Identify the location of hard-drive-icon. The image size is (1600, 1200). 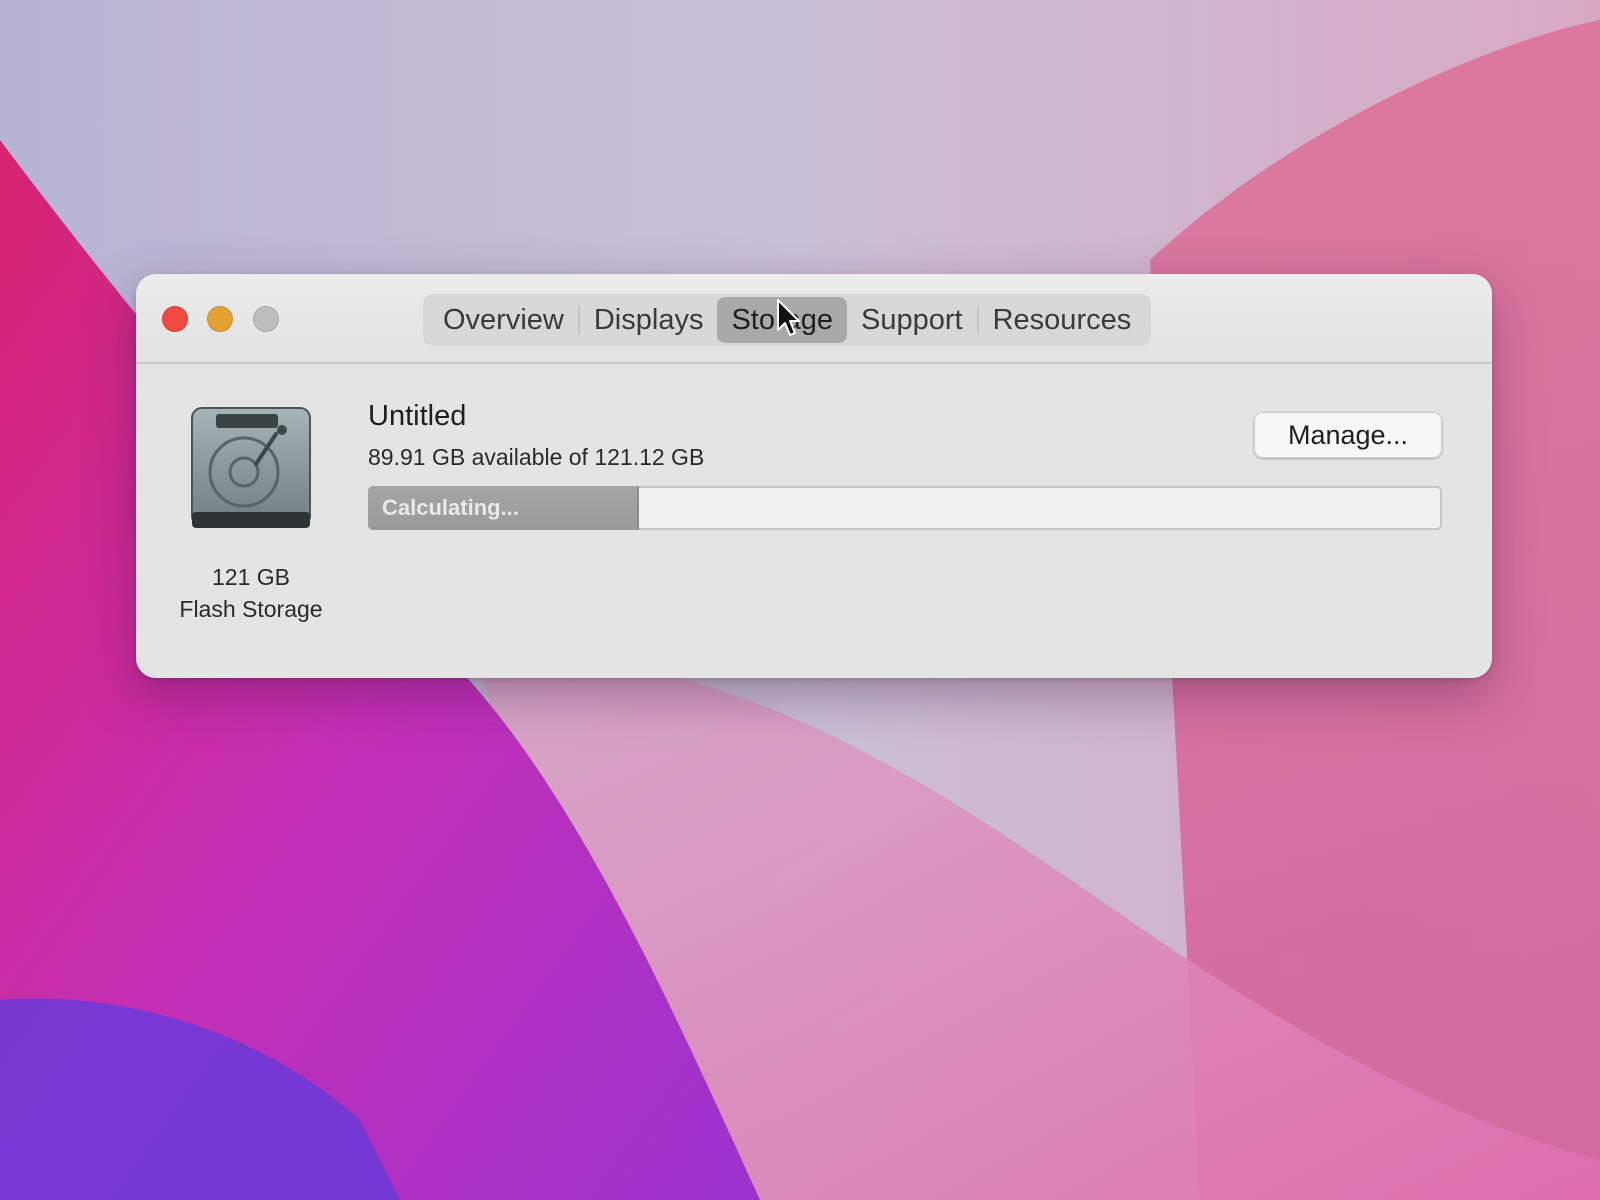
(251, 467).